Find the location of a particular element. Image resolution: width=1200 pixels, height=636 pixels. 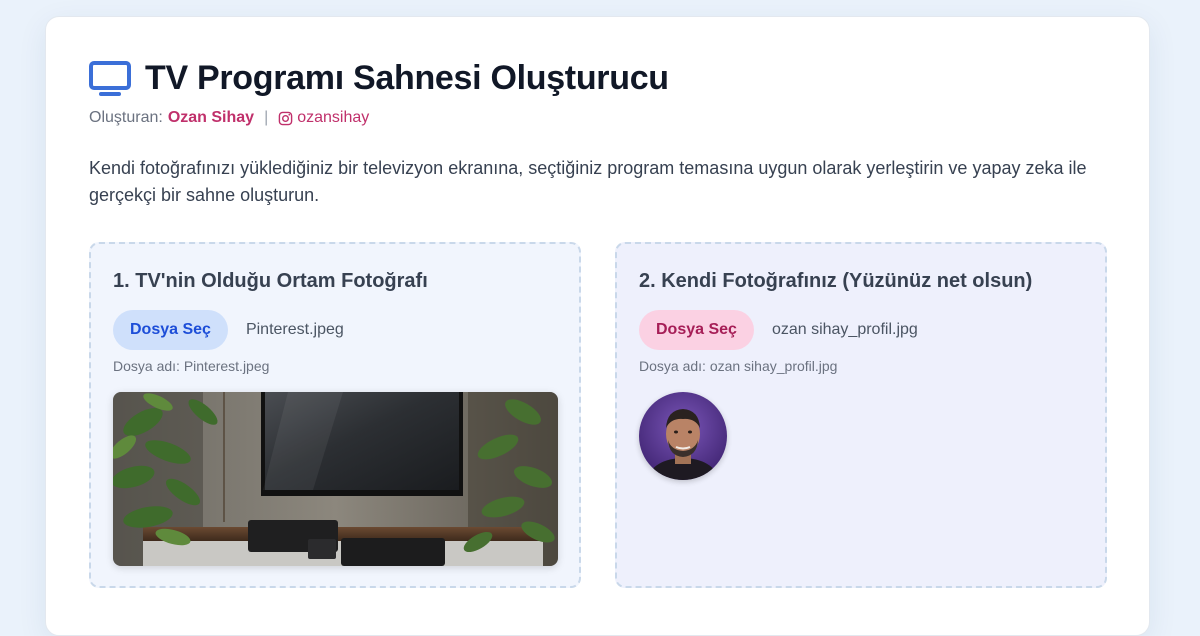

file-input-row: Dosya Seç ozan sihay_profil.jpg is located at coordinates (778, 330).